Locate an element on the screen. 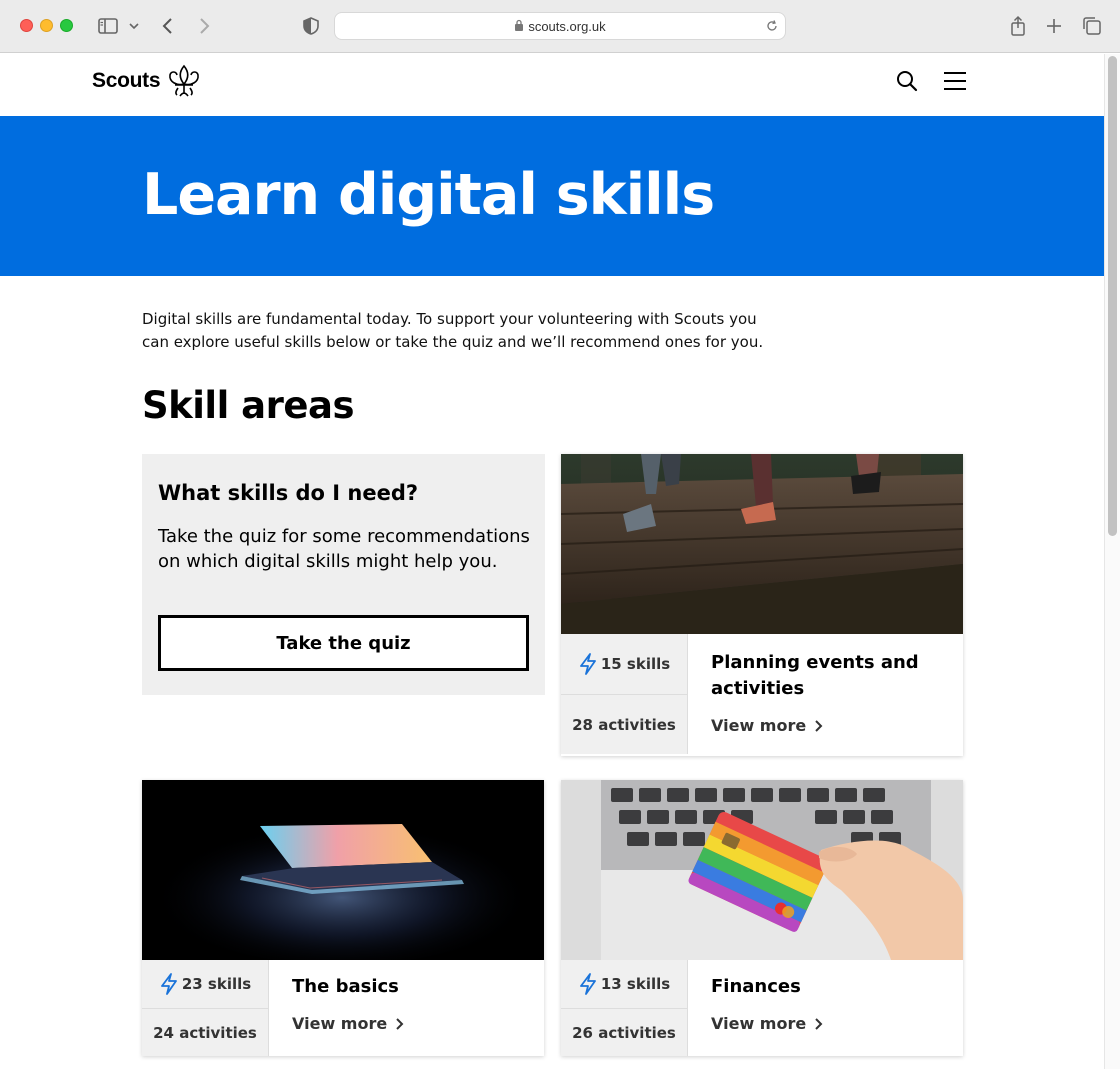 This screenshot has width=1120, height=1069. card-title: Finances is located at coordinates (756, 986).